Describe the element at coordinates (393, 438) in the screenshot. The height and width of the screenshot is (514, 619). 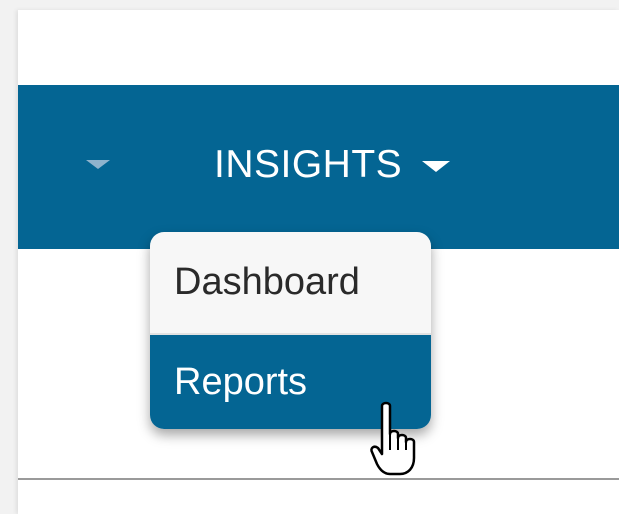
I see `hand-pointer-icon` at that location.